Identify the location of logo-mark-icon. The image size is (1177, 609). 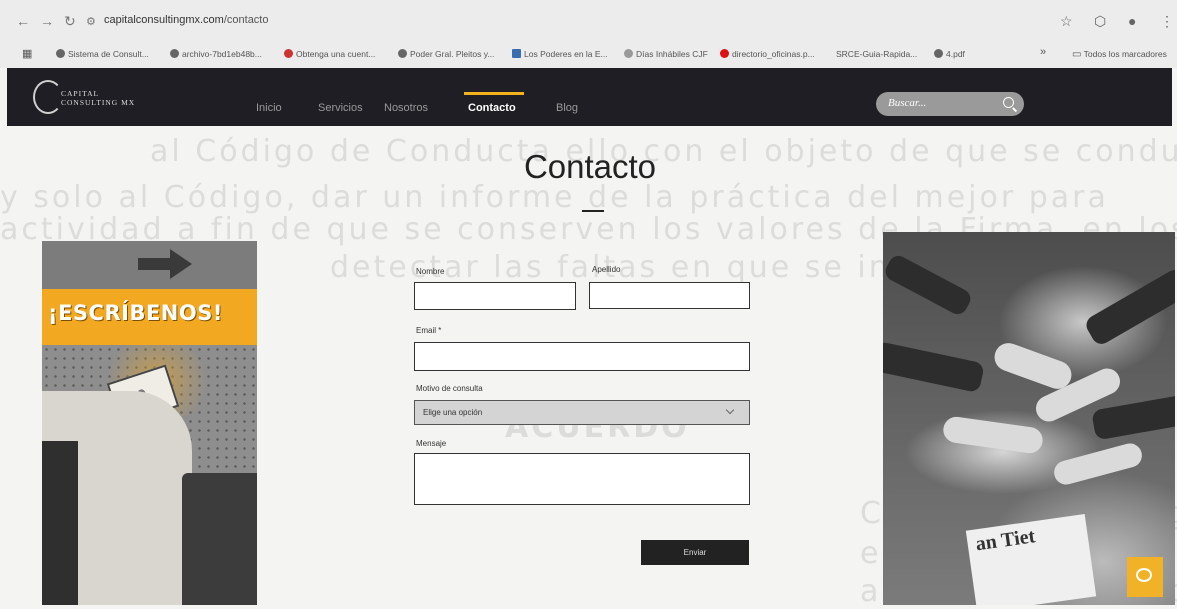
(48, 97).